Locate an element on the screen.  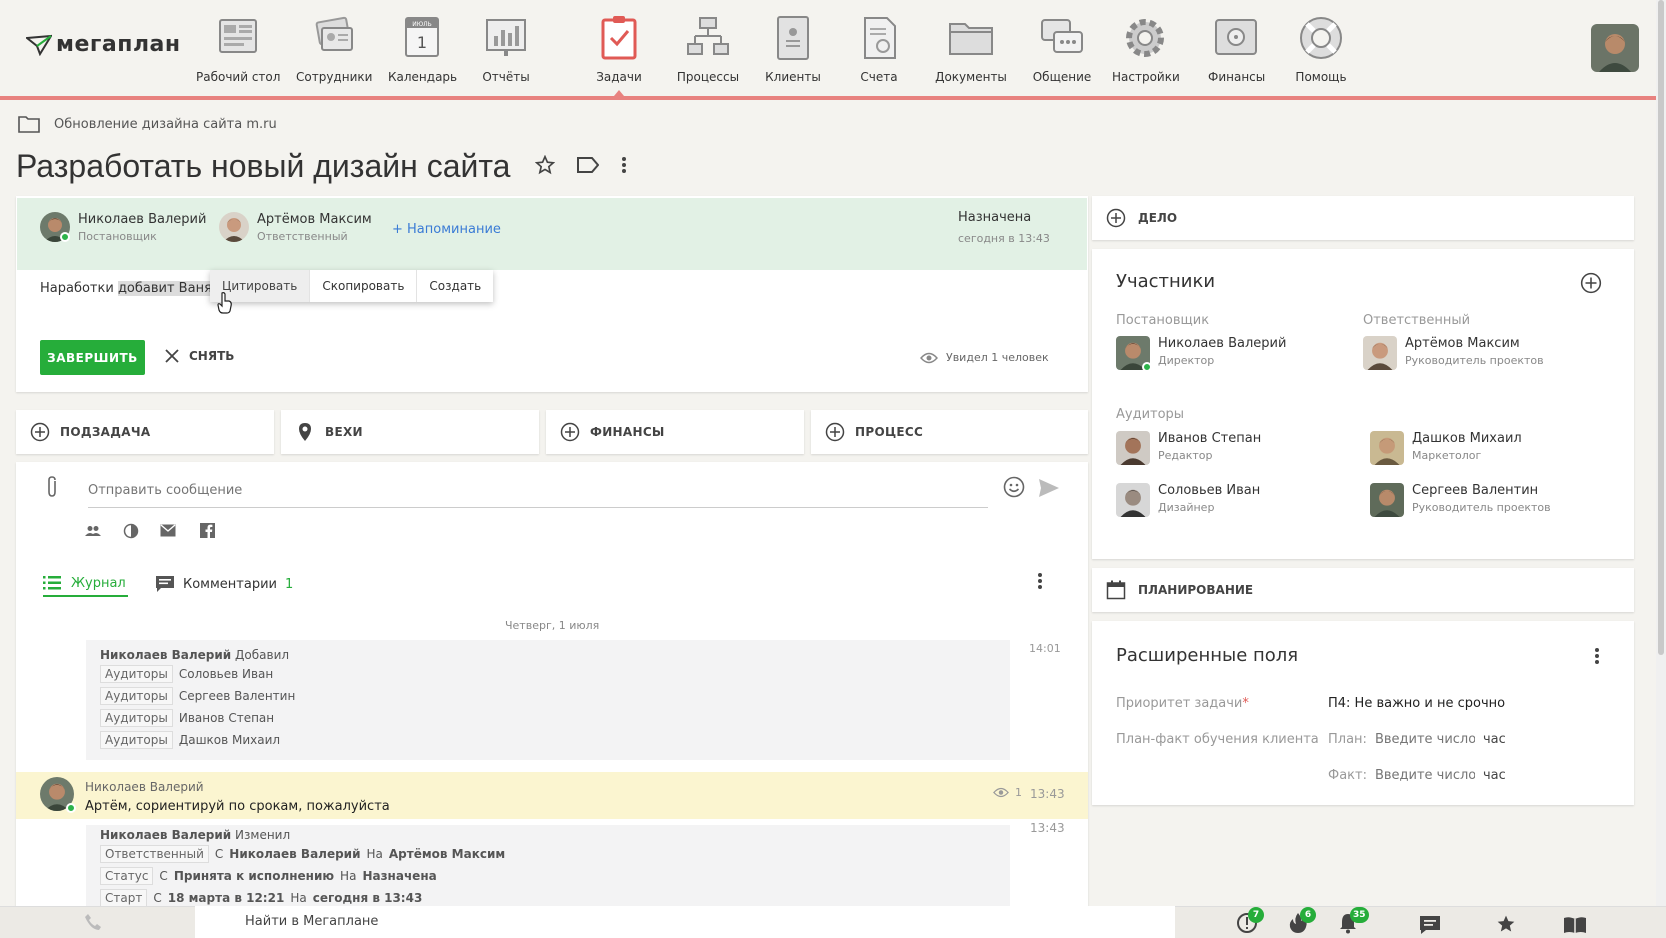
task-setter: Николаев Валерий Постановщик is located at coordinates (123, 227).